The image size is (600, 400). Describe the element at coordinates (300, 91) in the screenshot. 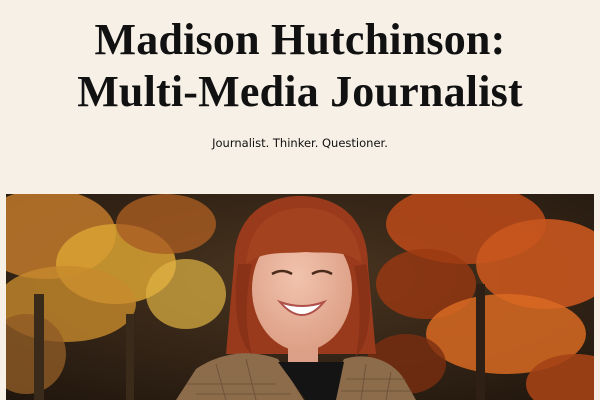

I see `site-title-line-2: Multi-Media Journalist` at that location.